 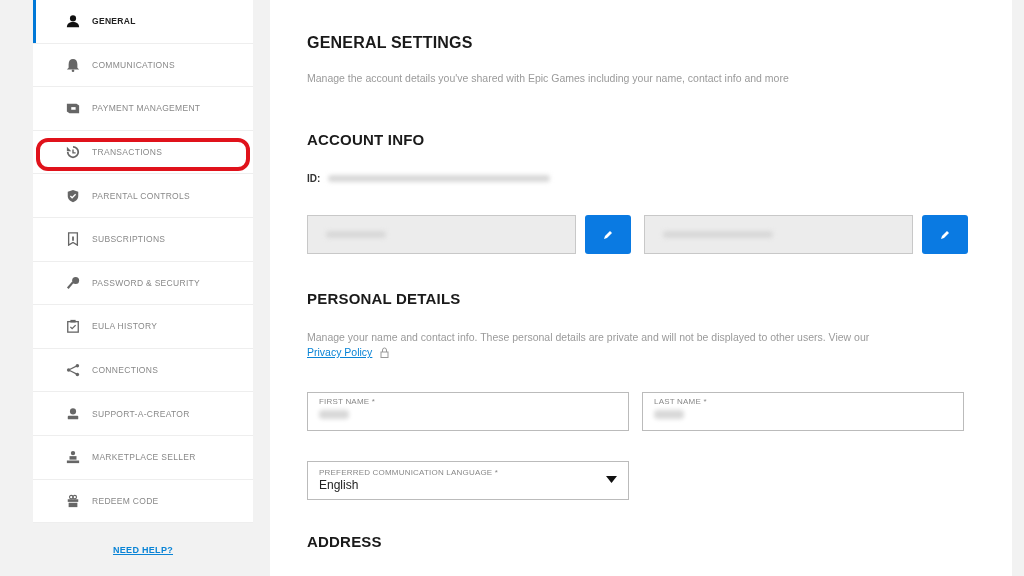 What do you see at coordinates (73, 195) in the screenshot?
I see `shield-icon` at bounding box center [73, 195].